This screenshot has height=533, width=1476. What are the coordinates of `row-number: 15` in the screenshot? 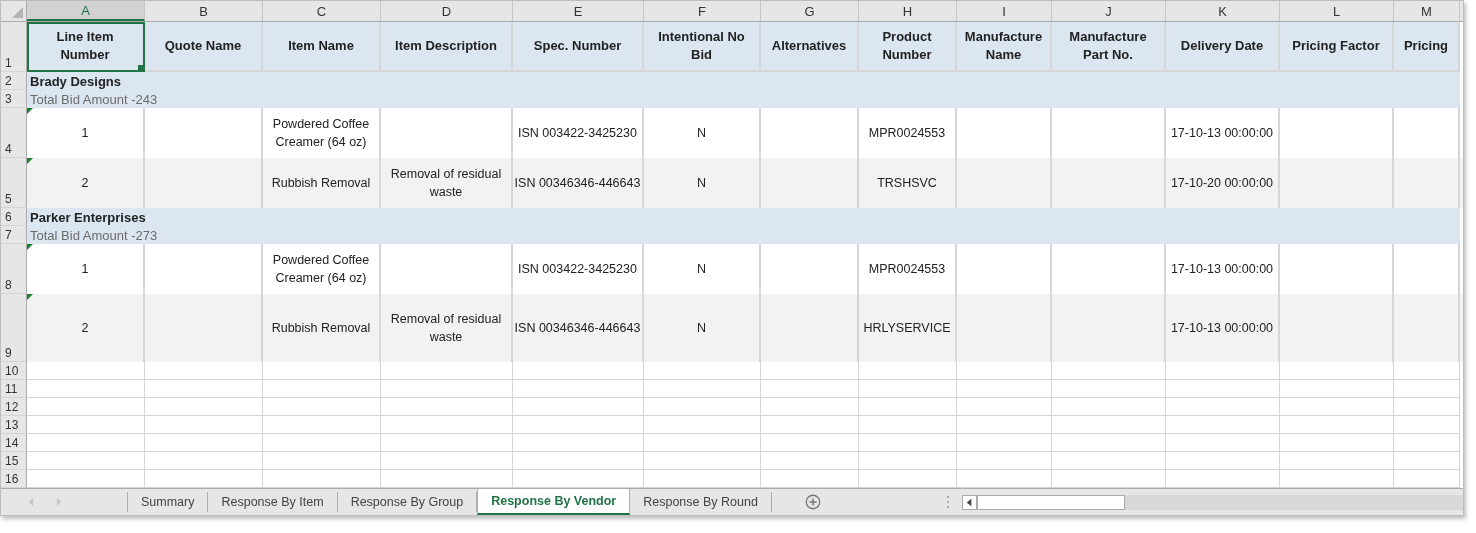 It's located at (14, 461).